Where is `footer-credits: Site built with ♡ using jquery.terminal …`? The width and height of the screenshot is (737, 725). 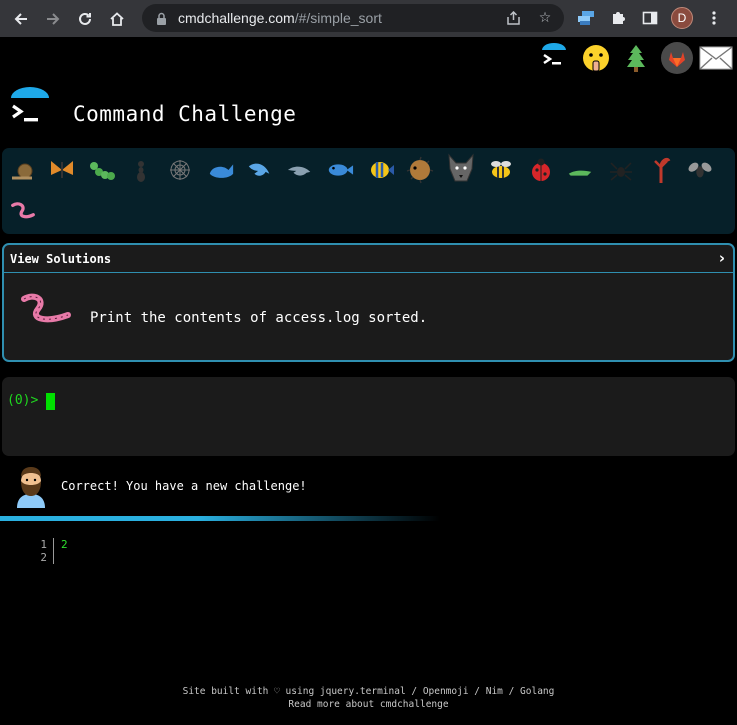 footer-credits: Site built with ♡ using jquery.terminal … is located at coordinates (368, 691).